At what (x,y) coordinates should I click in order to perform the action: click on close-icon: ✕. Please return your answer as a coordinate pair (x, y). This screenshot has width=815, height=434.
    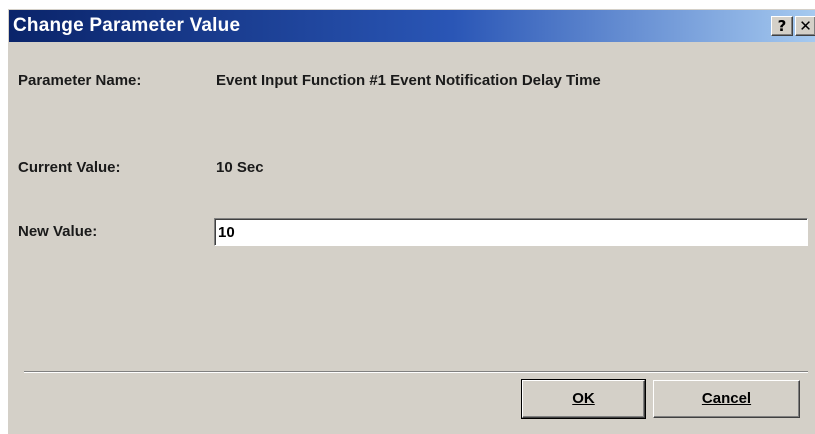
    Looking at the image, I should click on (805, 26).